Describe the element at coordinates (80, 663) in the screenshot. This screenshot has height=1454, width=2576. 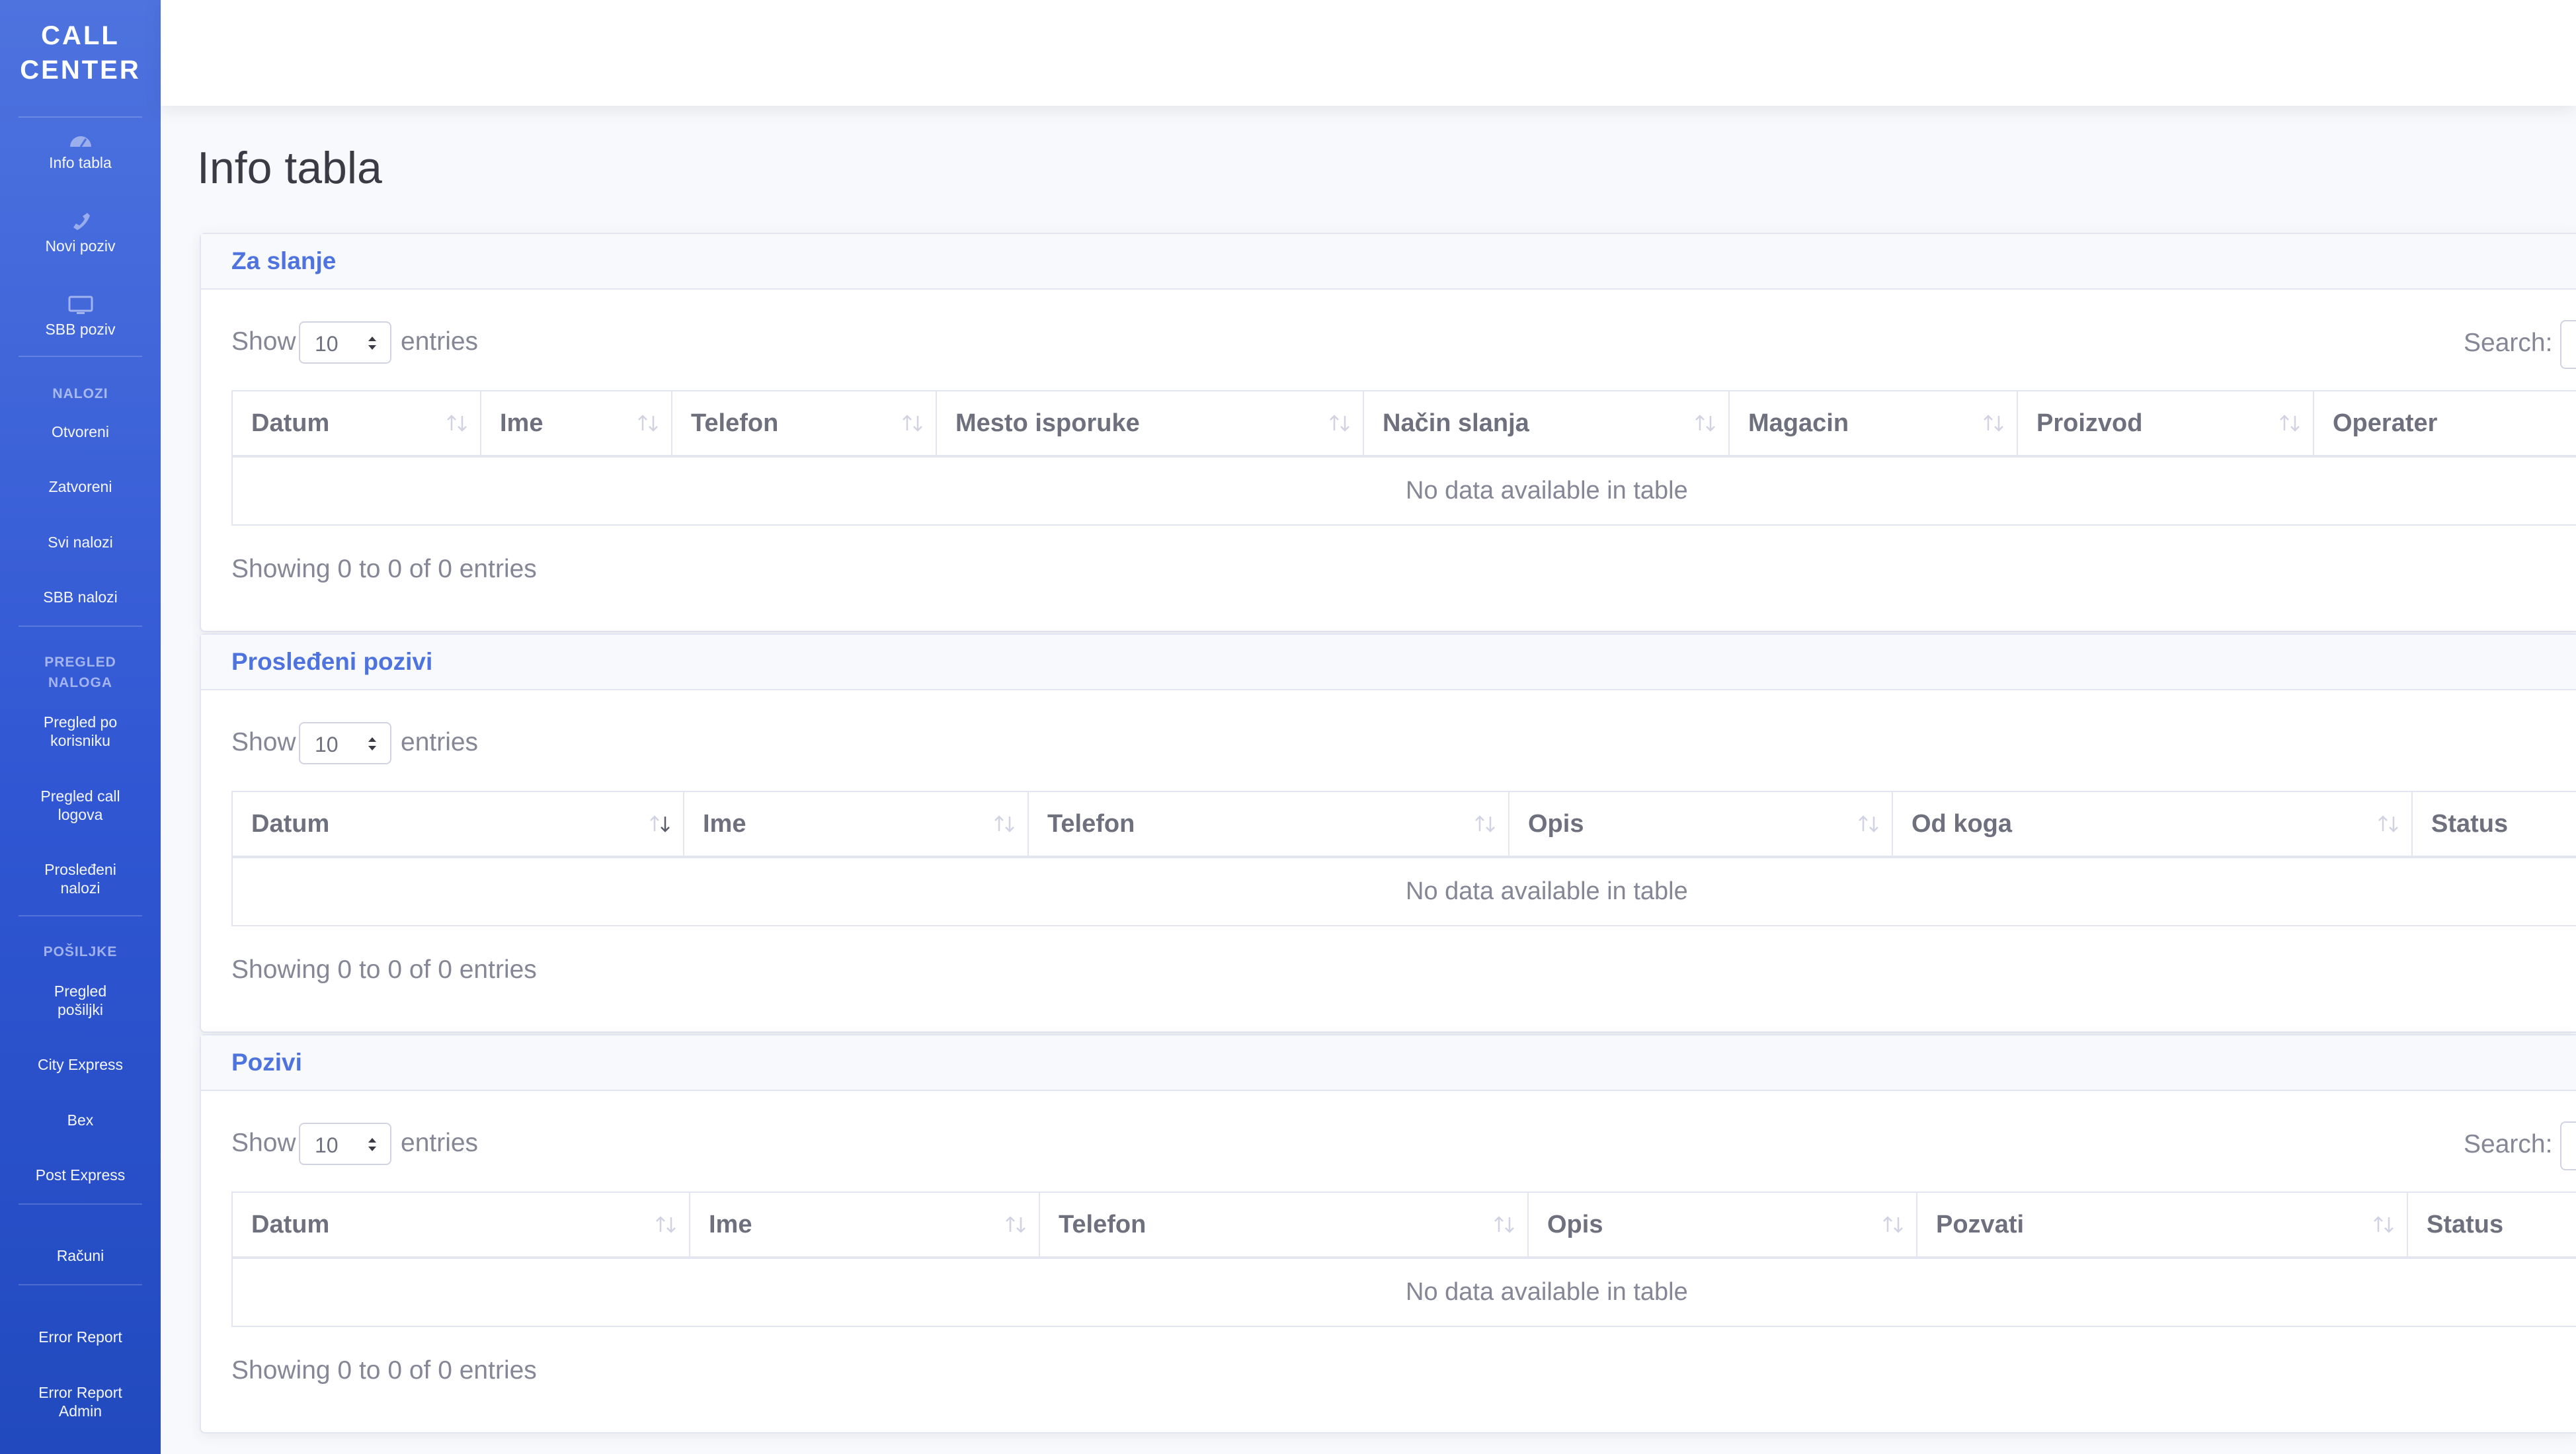
I see `heading-line-1: PREGLED` at that location.